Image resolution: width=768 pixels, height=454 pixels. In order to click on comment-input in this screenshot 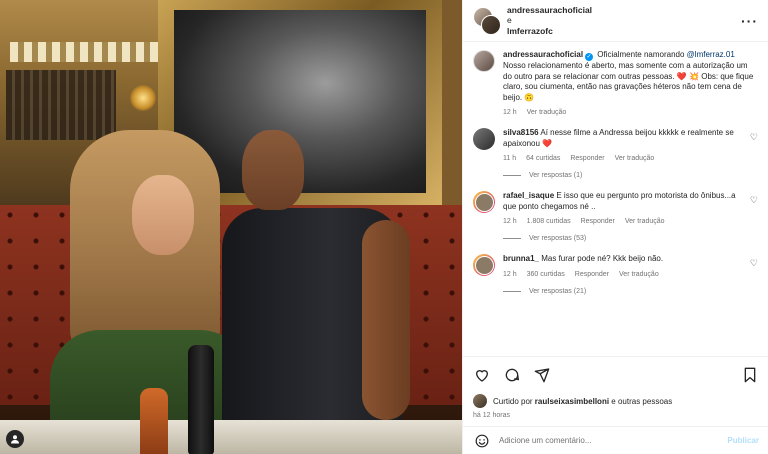, I will do `click(609, 440)`.